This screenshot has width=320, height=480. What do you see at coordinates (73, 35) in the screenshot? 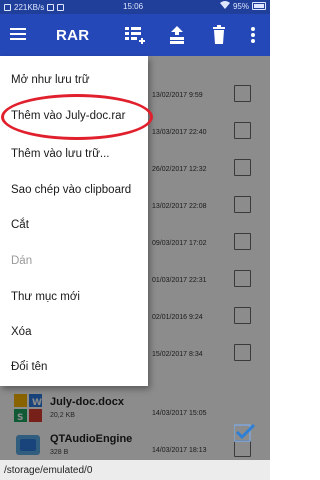
I see `app-title: RAR` at bounding box center [73, 35].